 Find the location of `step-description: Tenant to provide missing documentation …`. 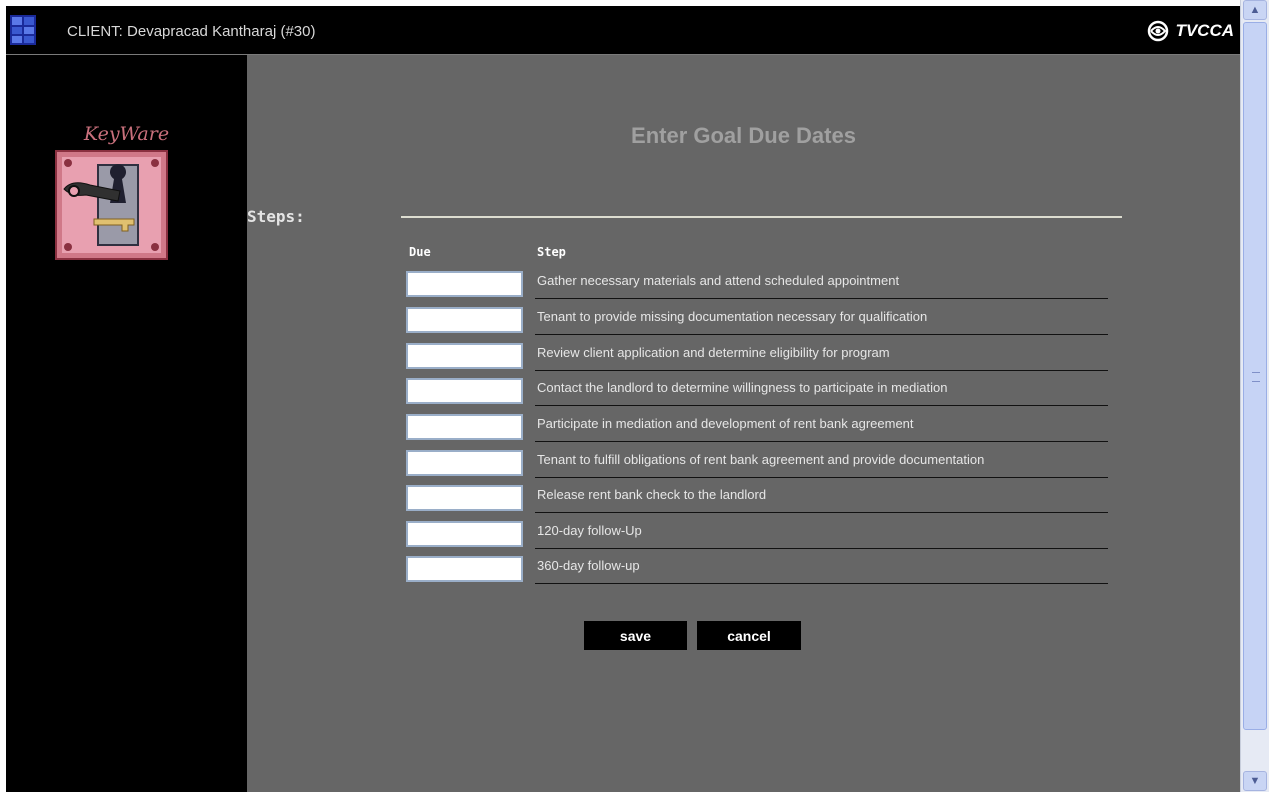

step-description: Tenant to provide missing documentation … is located at coordinates (732, 316).